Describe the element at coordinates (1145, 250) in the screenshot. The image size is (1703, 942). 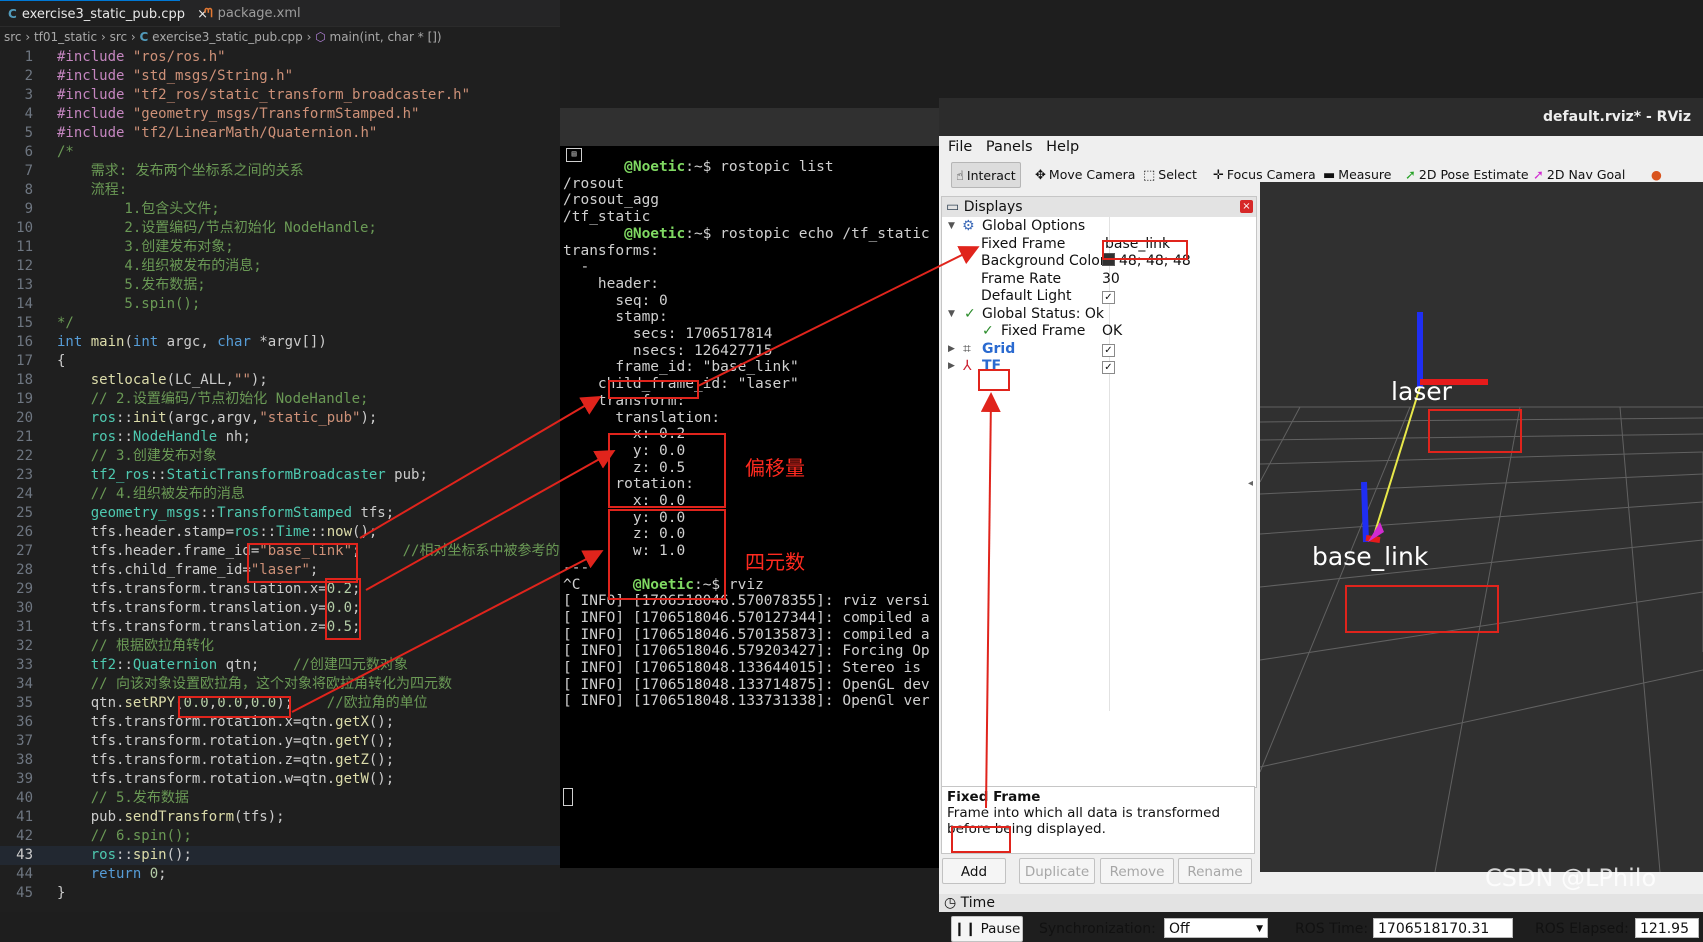
I see `highlight-fixed-frame` at that location.